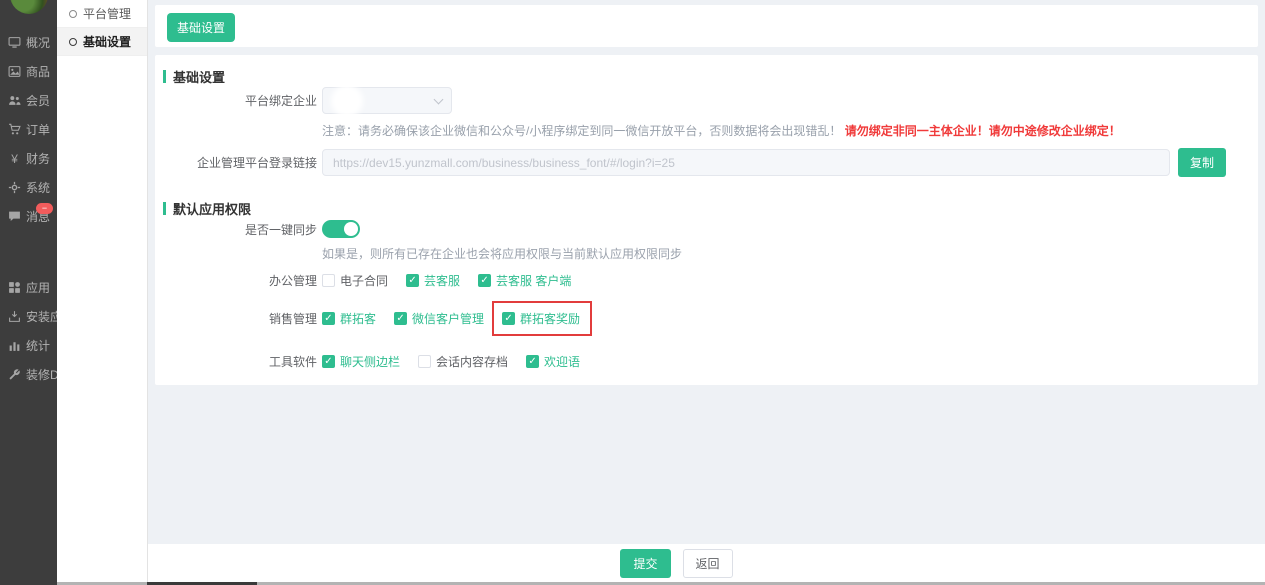 The image size is (1265, 585). What do you see at coordinates (14, 316) in the screenshot?
I see `install-app-icon` at bounding box center [14, 316].